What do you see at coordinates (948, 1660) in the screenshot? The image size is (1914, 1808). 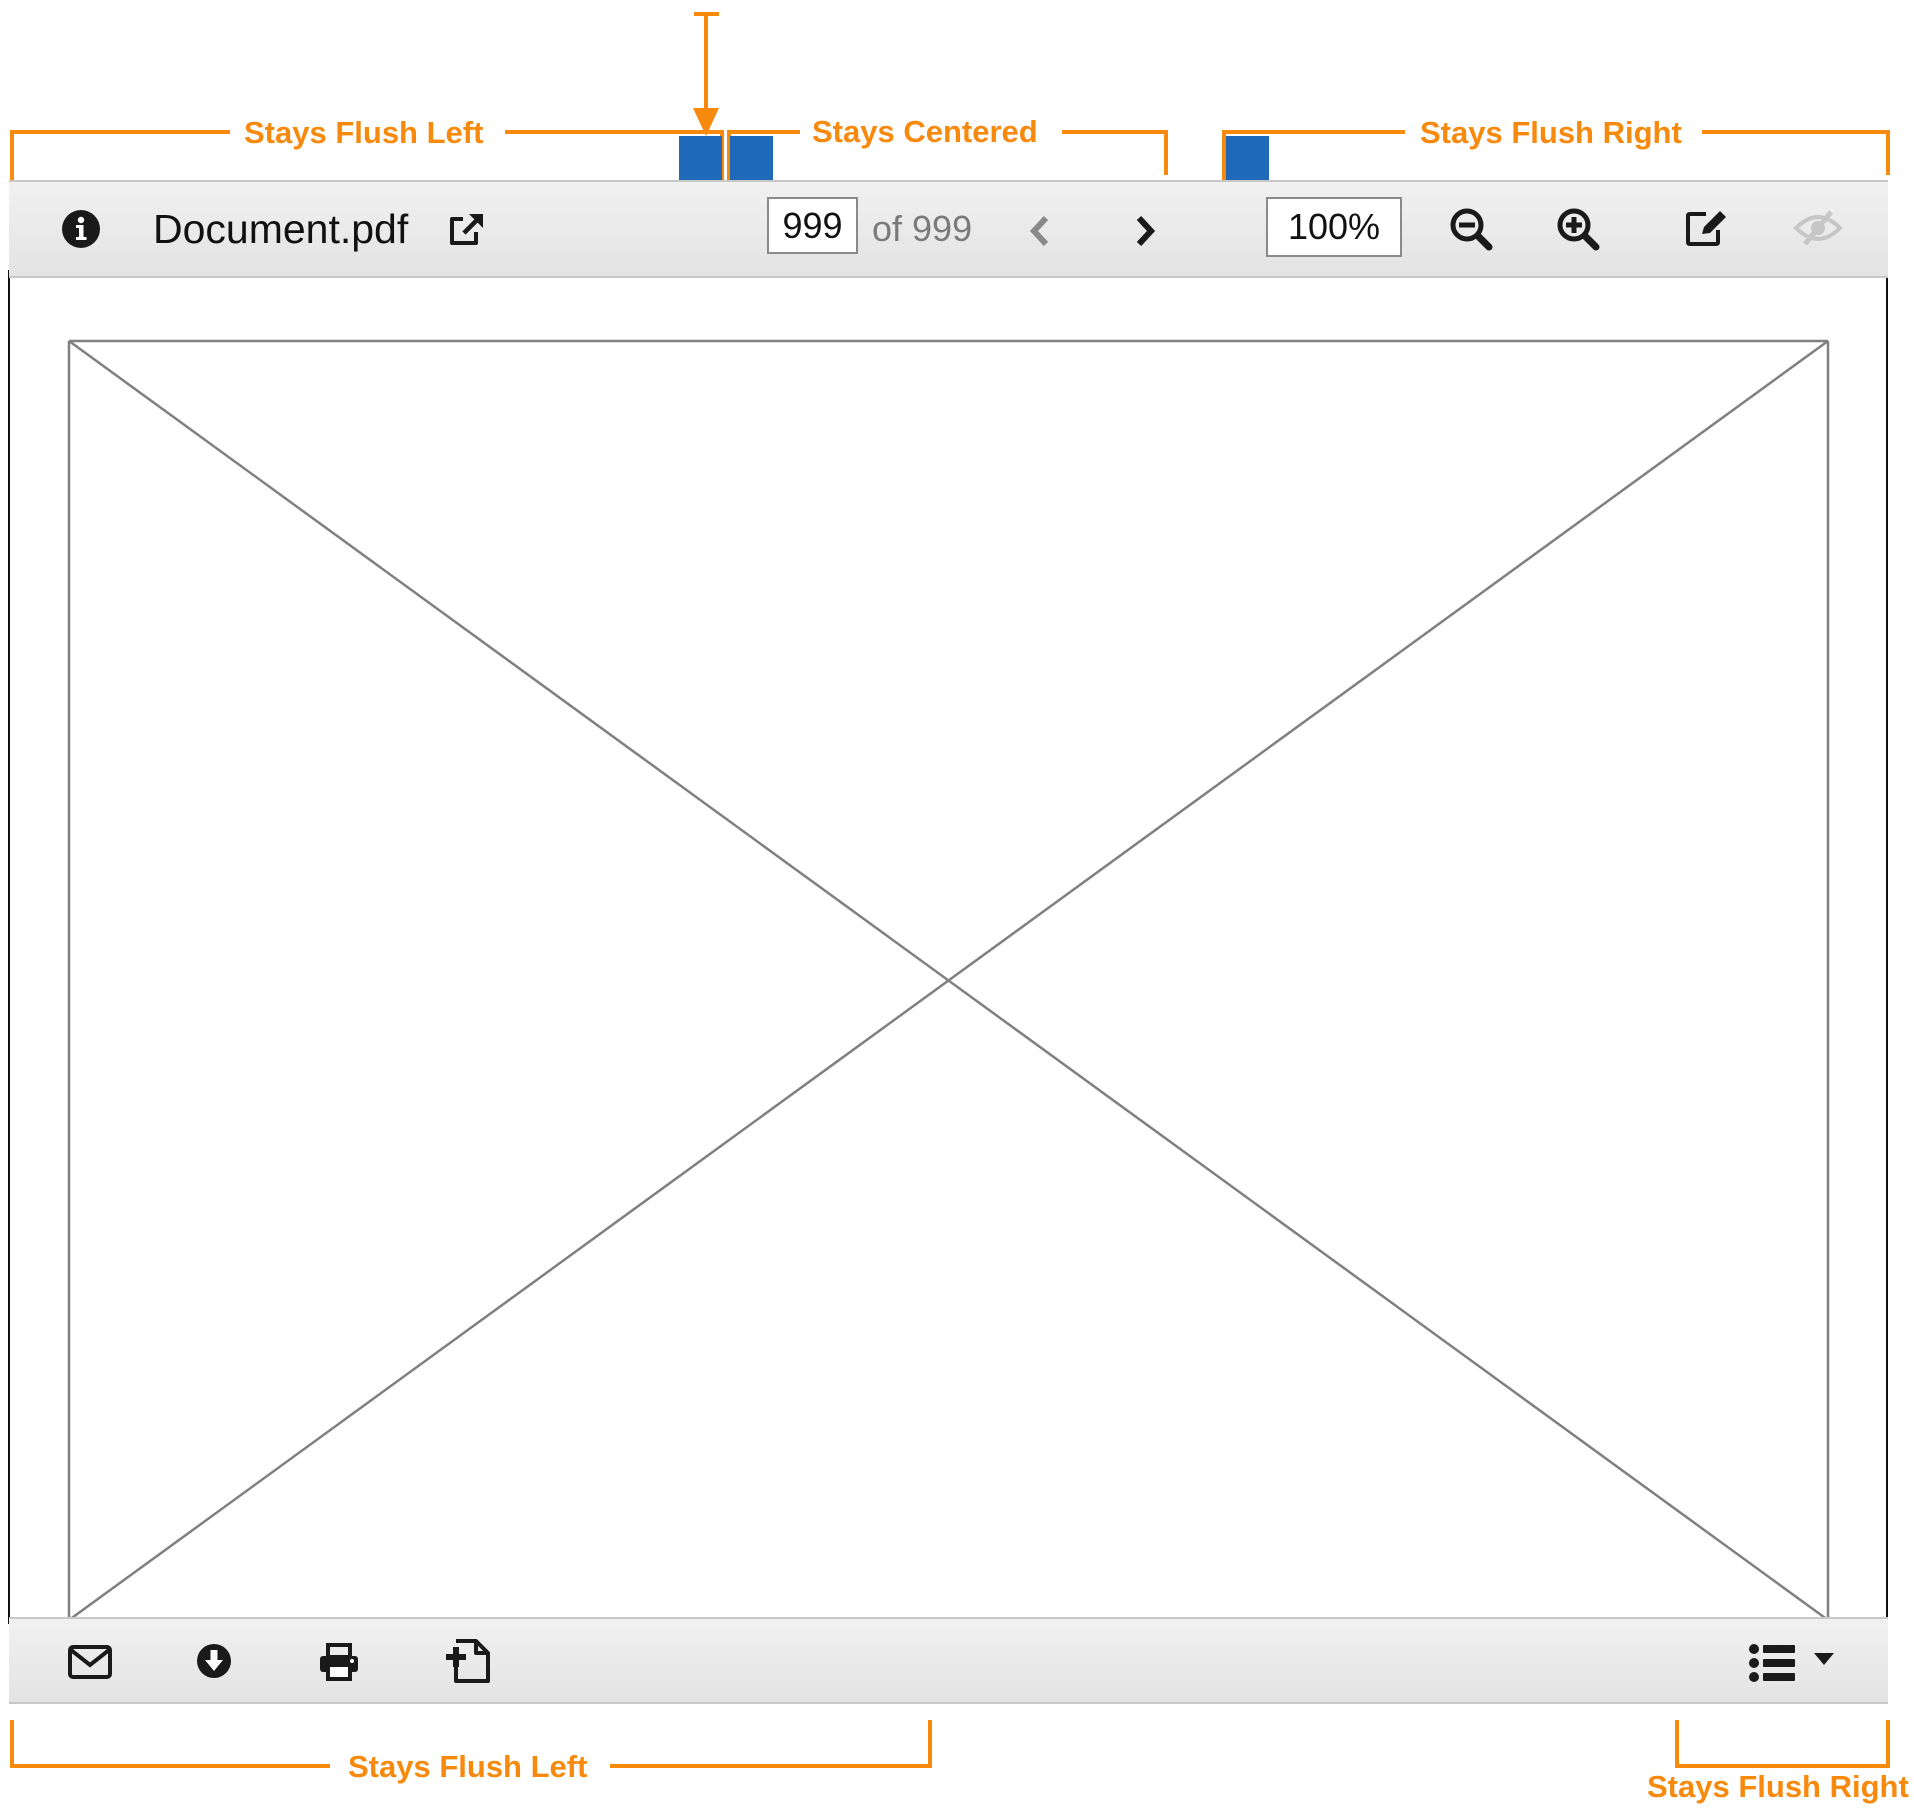 I see `footer-toolbar` at bounding box center [948, 1660].